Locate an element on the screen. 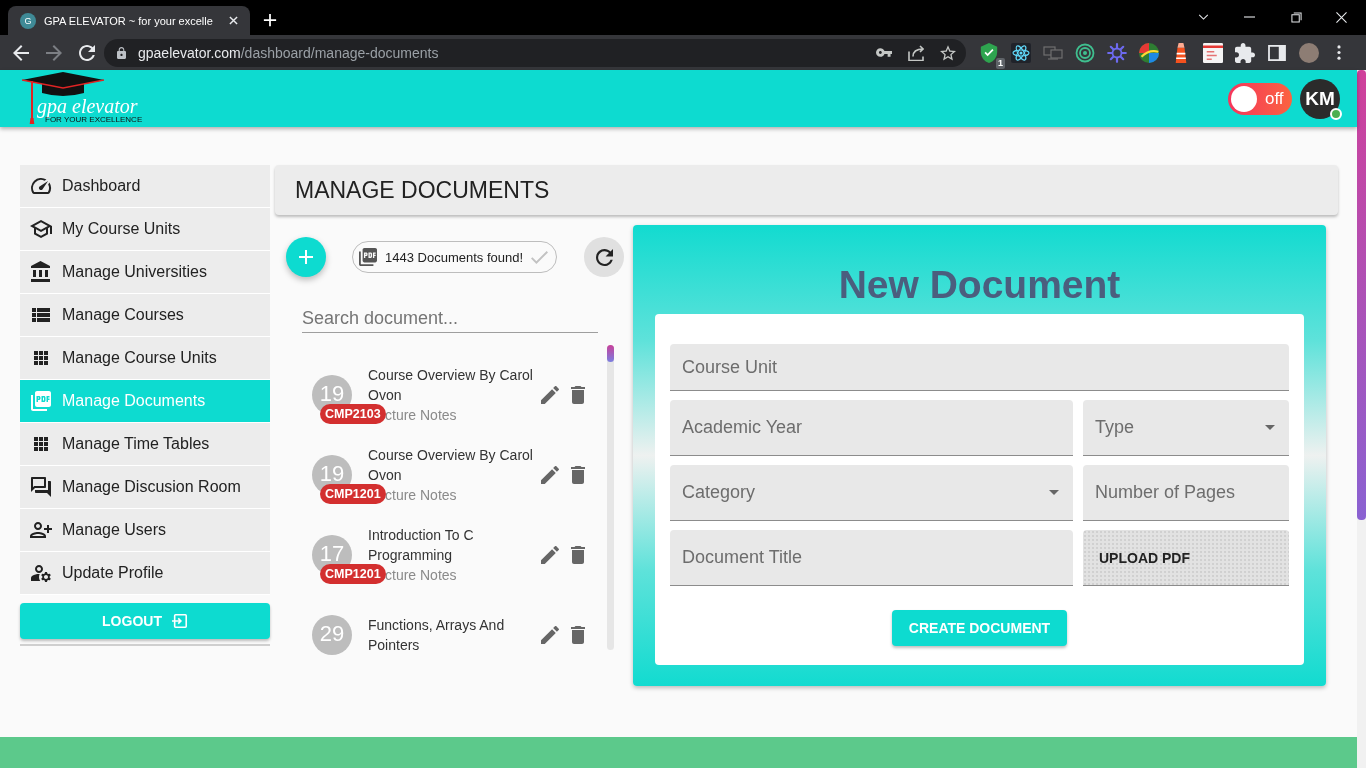  sidebar-item: Manage Course Units is located at coordinates (145, 358).